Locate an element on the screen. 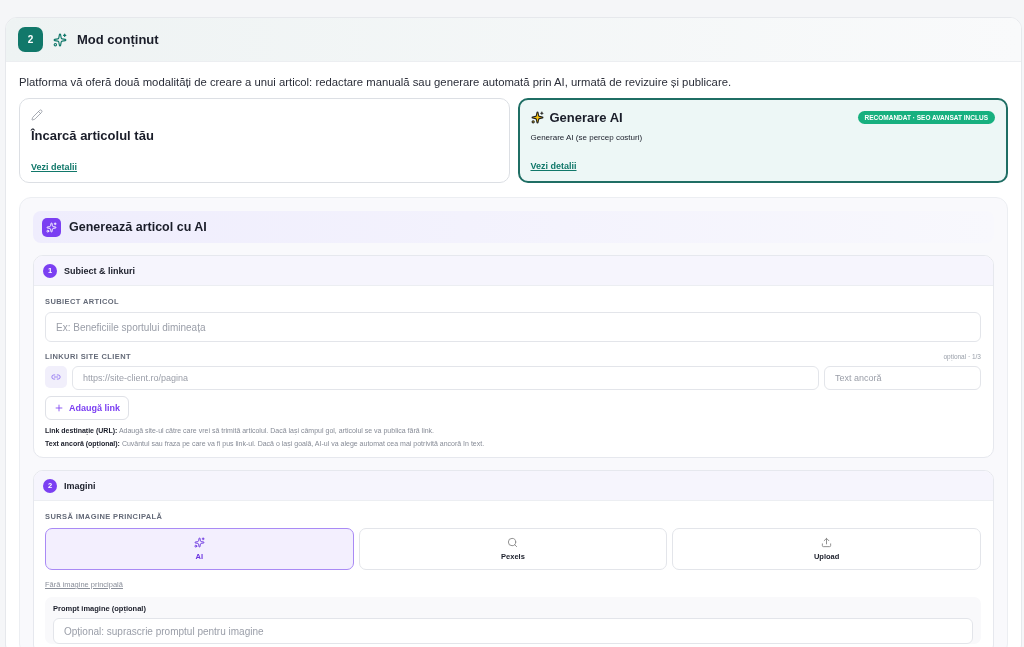 The image size is (1024, 647). add-link-button: Adaugă link is located at coordinates (87, 408).